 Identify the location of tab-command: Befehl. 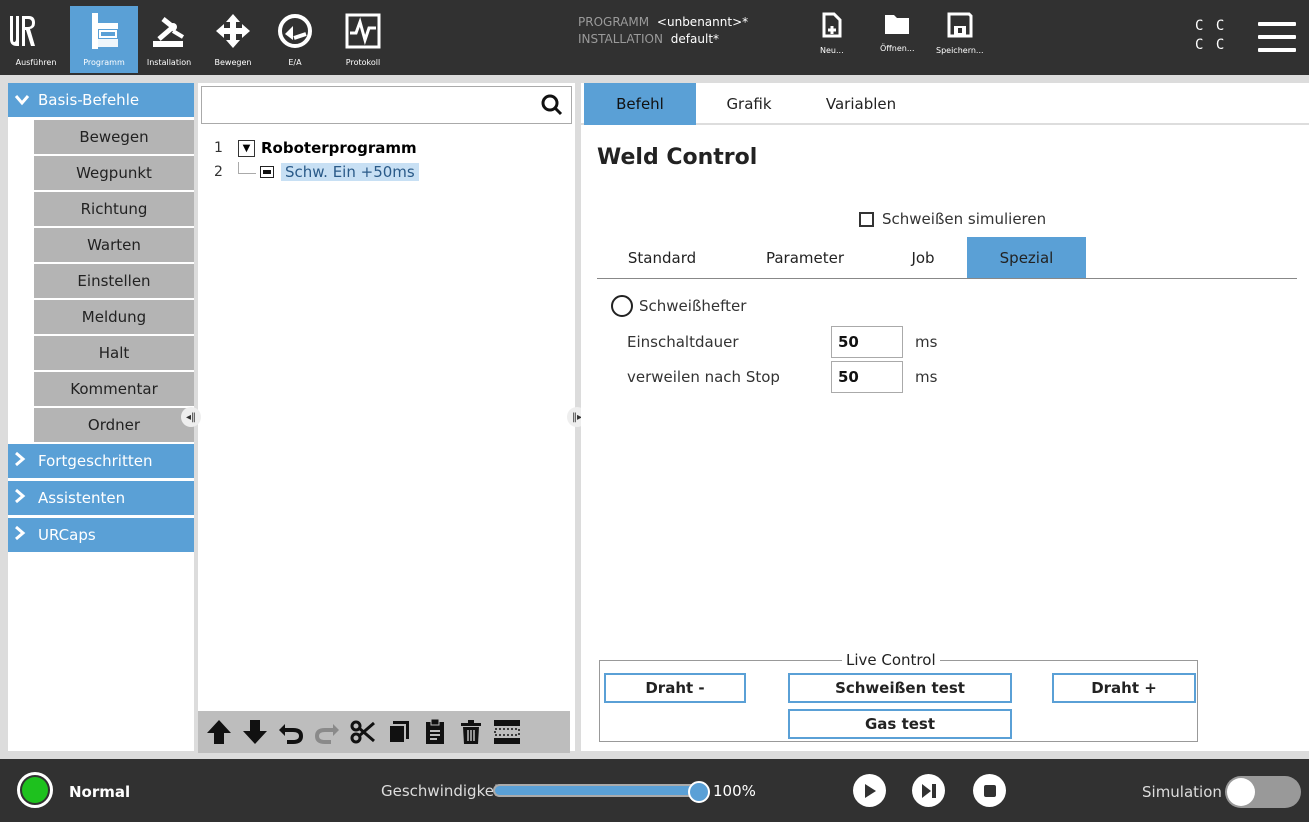
(640, 104).